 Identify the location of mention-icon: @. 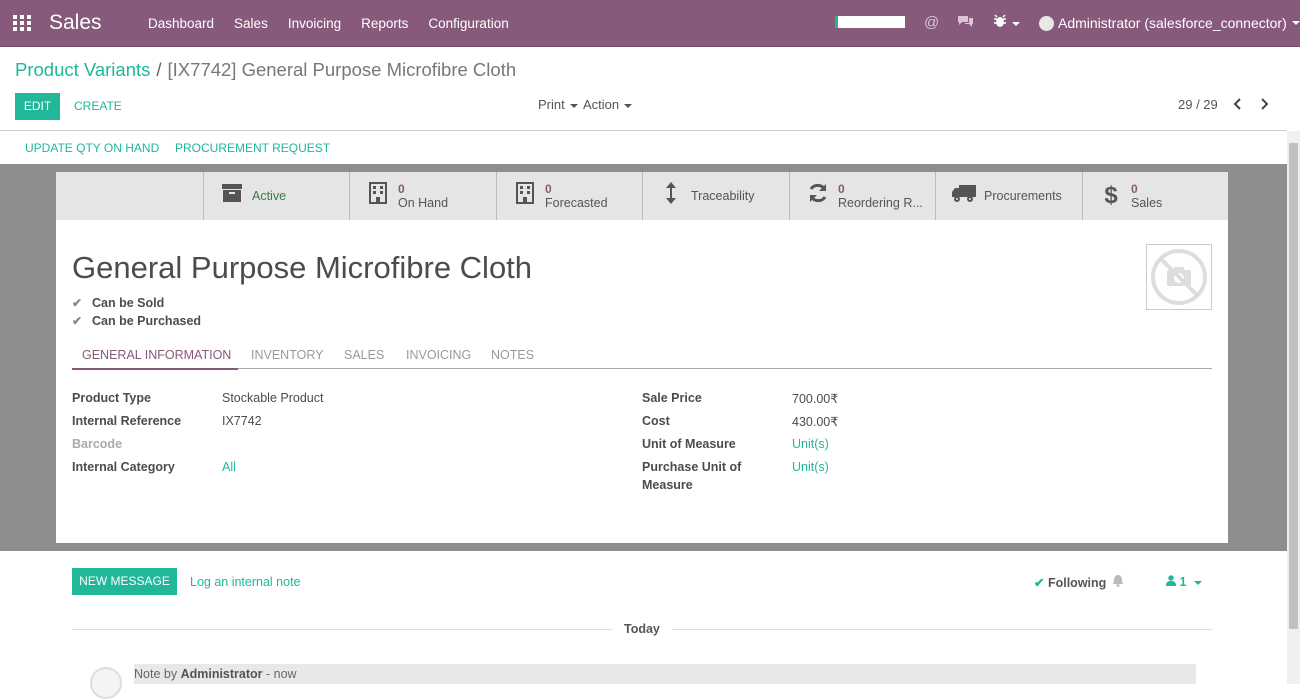
(931, 22).